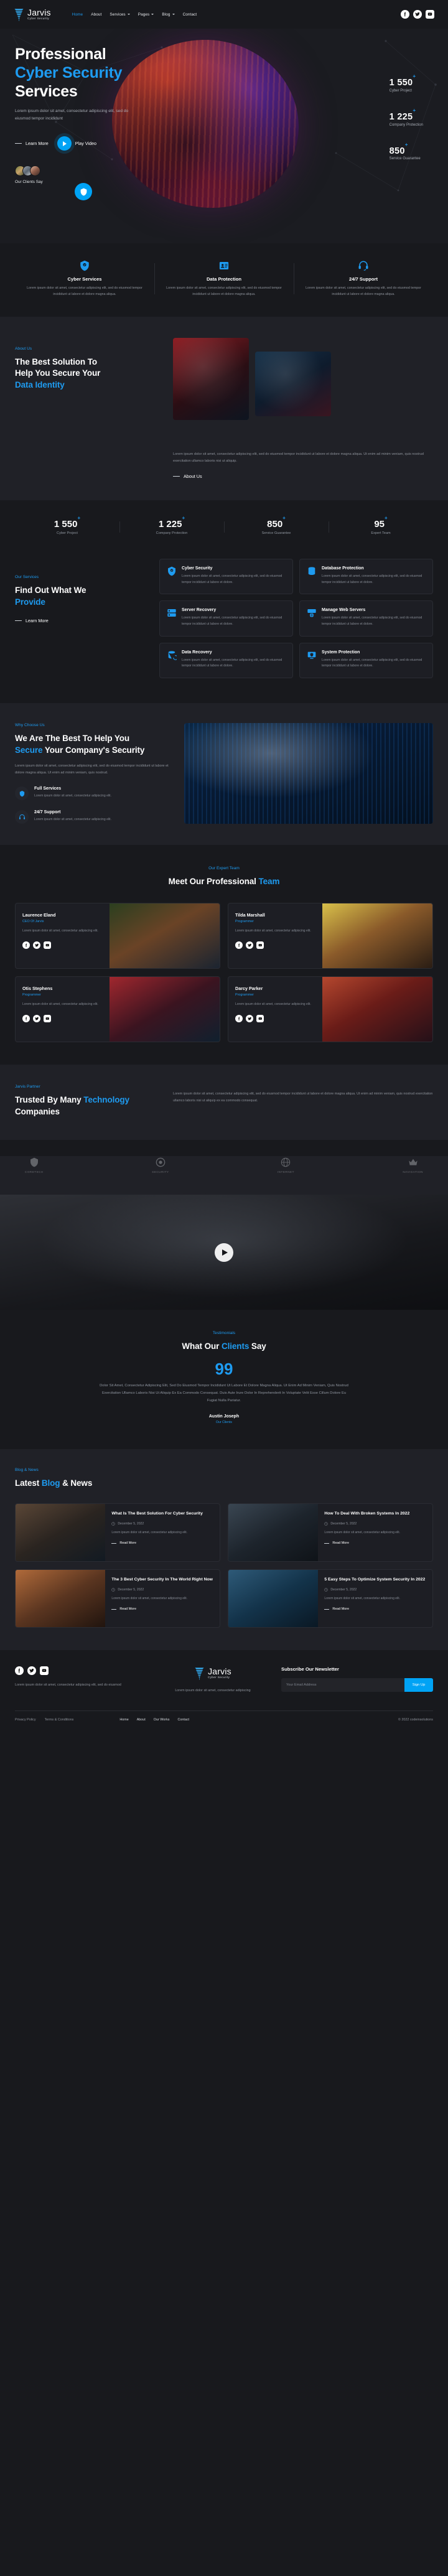 The width and height of the screenshot is (448, 2576). I want to click on footer-link-privacy: Privacy Policy, so click(26, 1720).